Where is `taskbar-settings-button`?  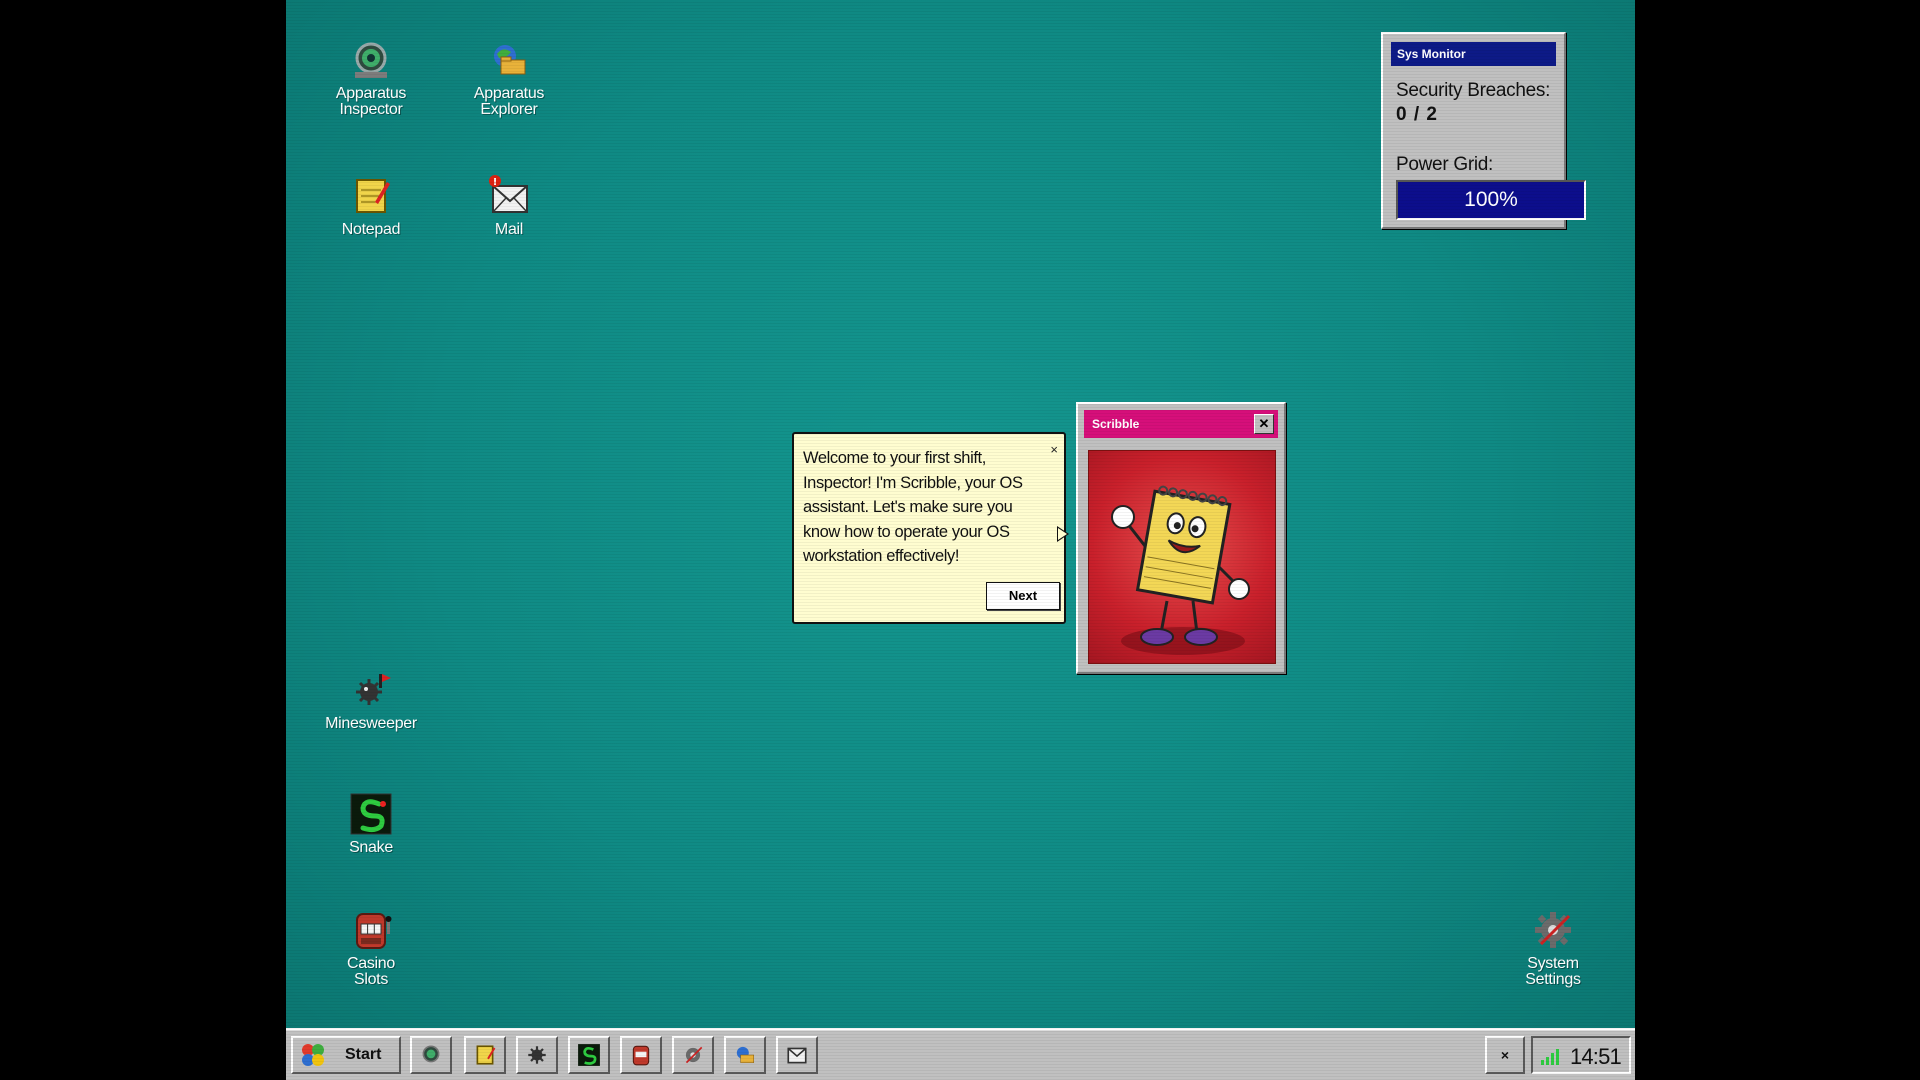
taskbar-settings-button is located at coordinates (693, 1055).